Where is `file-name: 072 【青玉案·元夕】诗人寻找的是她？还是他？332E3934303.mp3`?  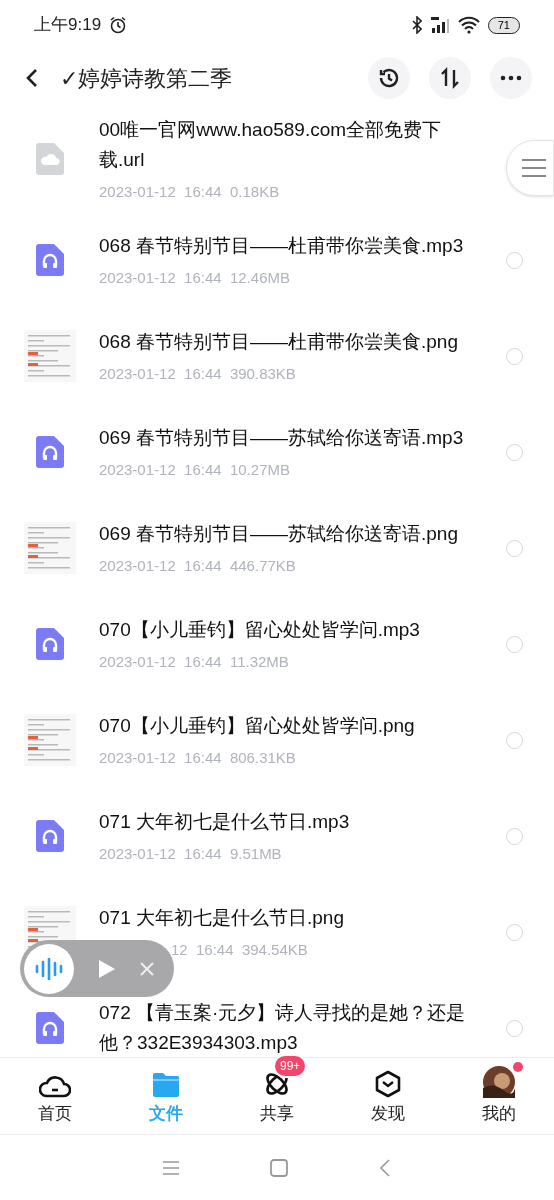 file-name: 072 【青玉案·元夕】诗人寻找的是她？还是他？332E3934303.mp3 is located at coordinates (283, 1028).